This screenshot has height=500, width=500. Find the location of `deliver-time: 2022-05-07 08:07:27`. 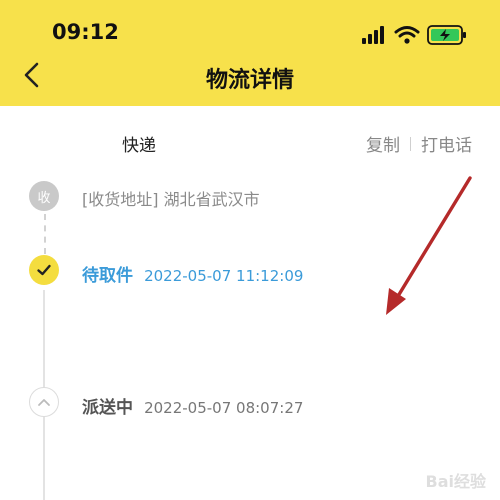

deliver-time: 2022-05-07 08:07:27 is located at coordinates (224, 408).